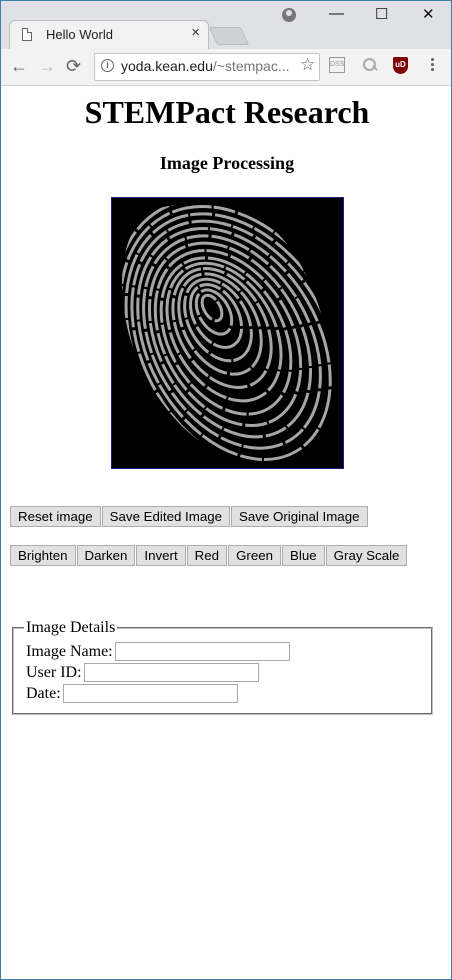 This screenshot has height=980, width=452. Describe the element at coordinates (55, 516) in the screenshot. I see `reset-image-button: Reset image` at that location.